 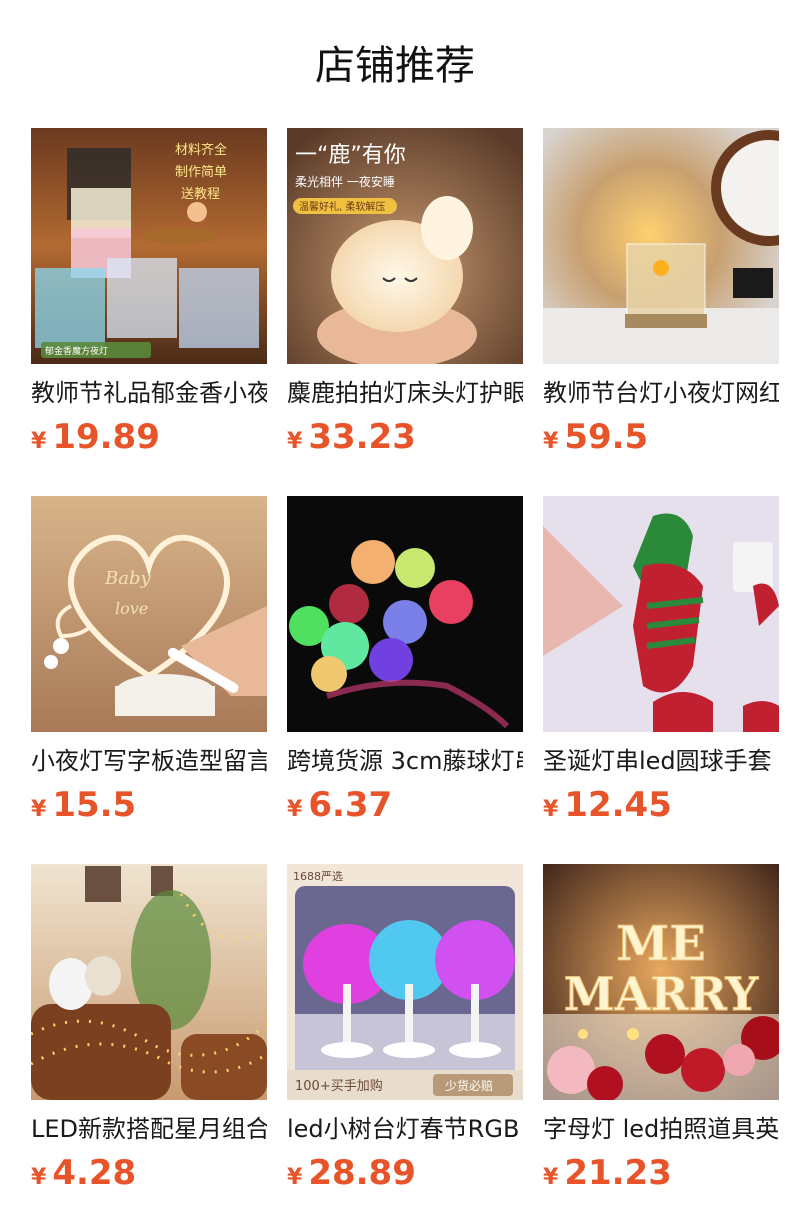 I want to click on product-price: ¥33.23, so click(x=405, y=437).